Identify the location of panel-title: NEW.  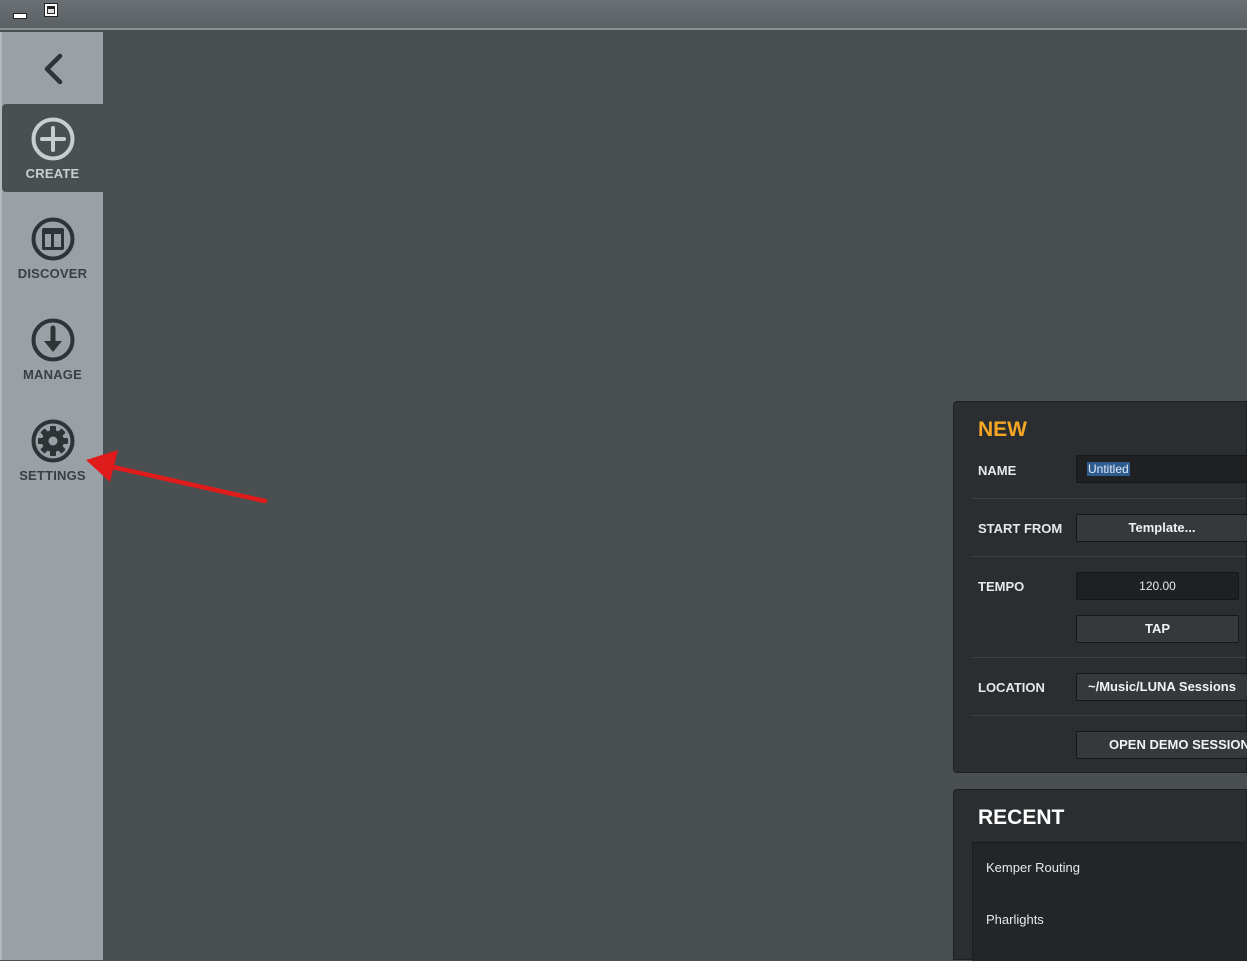
(1002, 429).